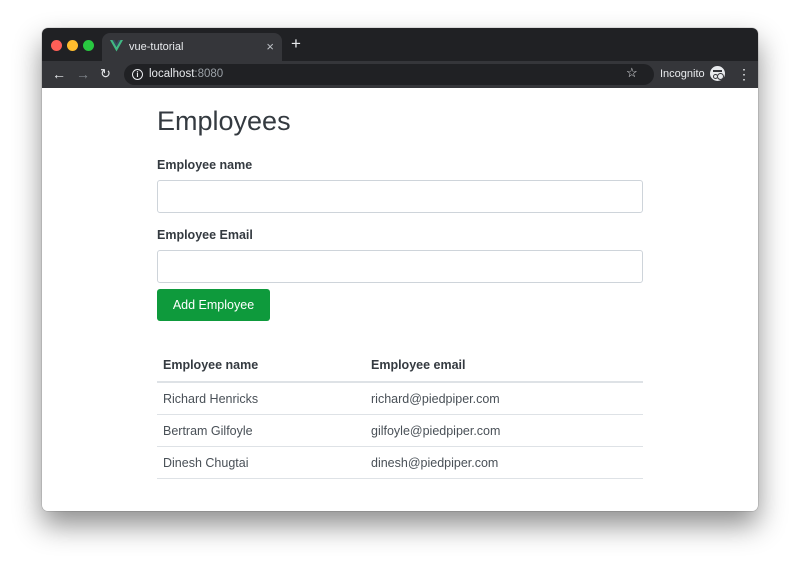 The image size is (800, 567). I want to click on browser-menu-icon: ⋮, so click(744, 74).